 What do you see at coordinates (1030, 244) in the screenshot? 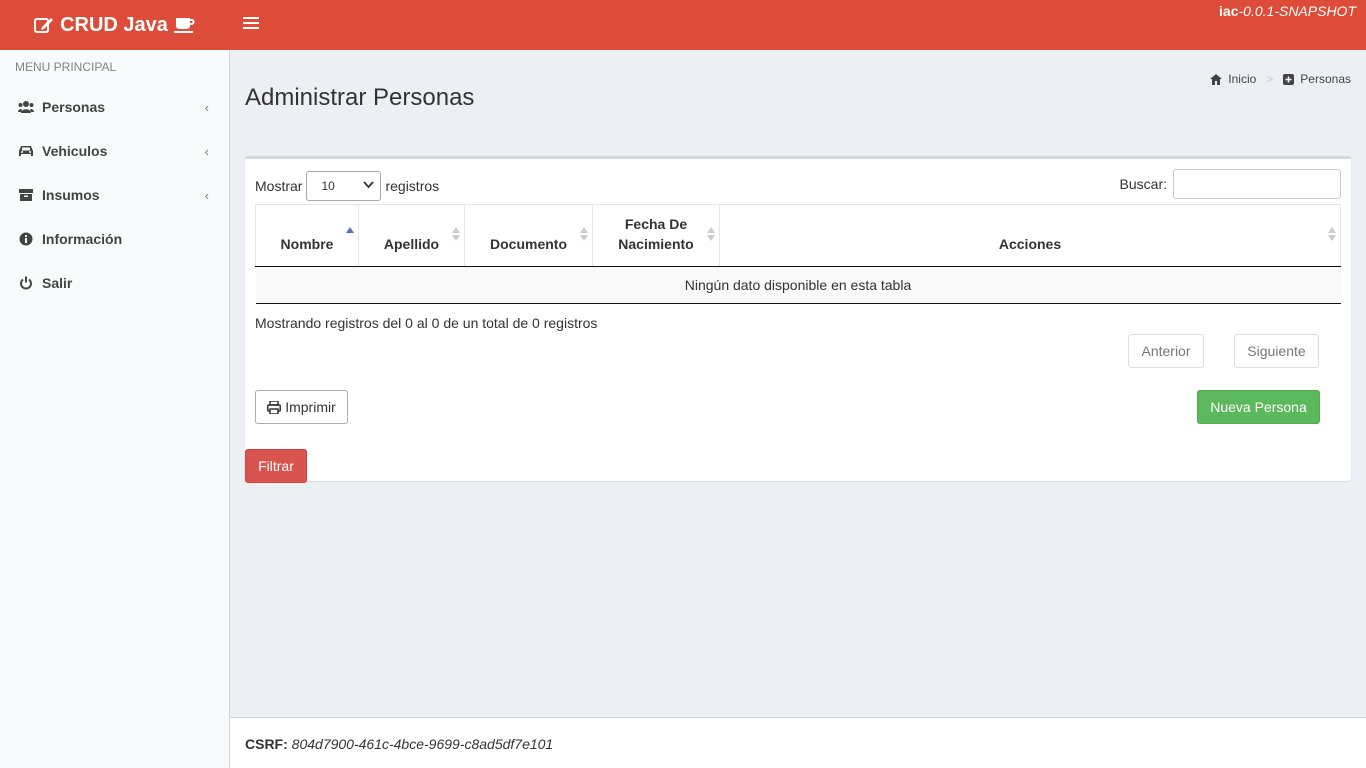
I see `column-header-label: Acciones` at bounding box center [1030, 244].